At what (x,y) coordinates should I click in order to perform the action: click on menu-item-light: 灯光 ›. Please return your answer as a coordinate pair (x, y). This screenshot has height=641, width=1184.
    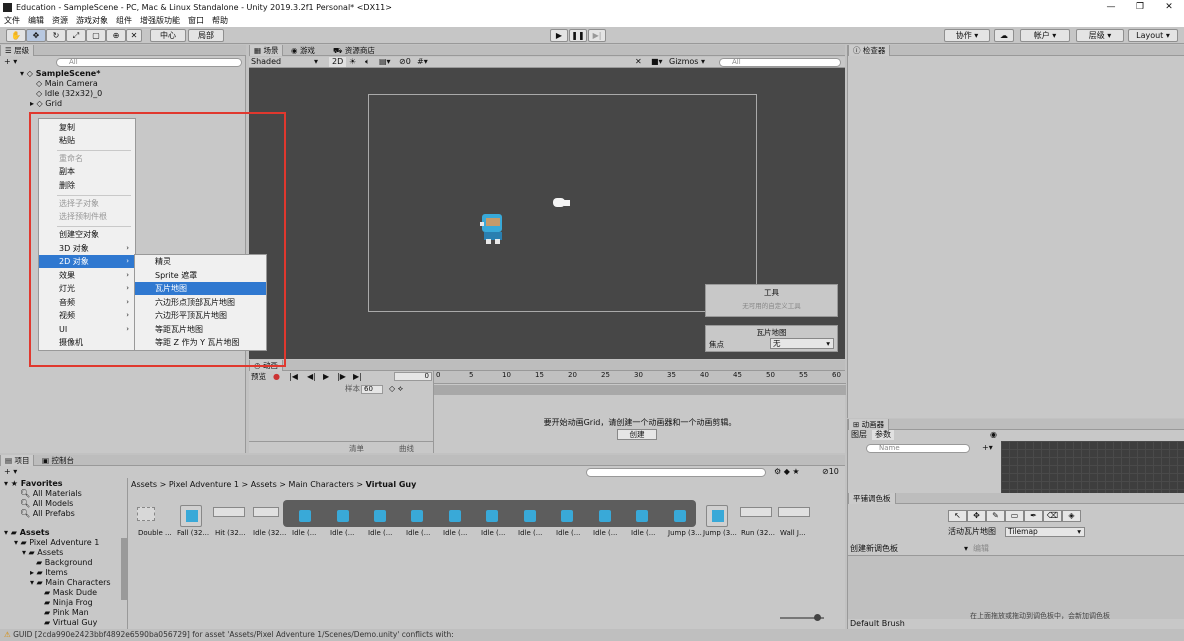
    Looking at the image, I should click on (87, 288).